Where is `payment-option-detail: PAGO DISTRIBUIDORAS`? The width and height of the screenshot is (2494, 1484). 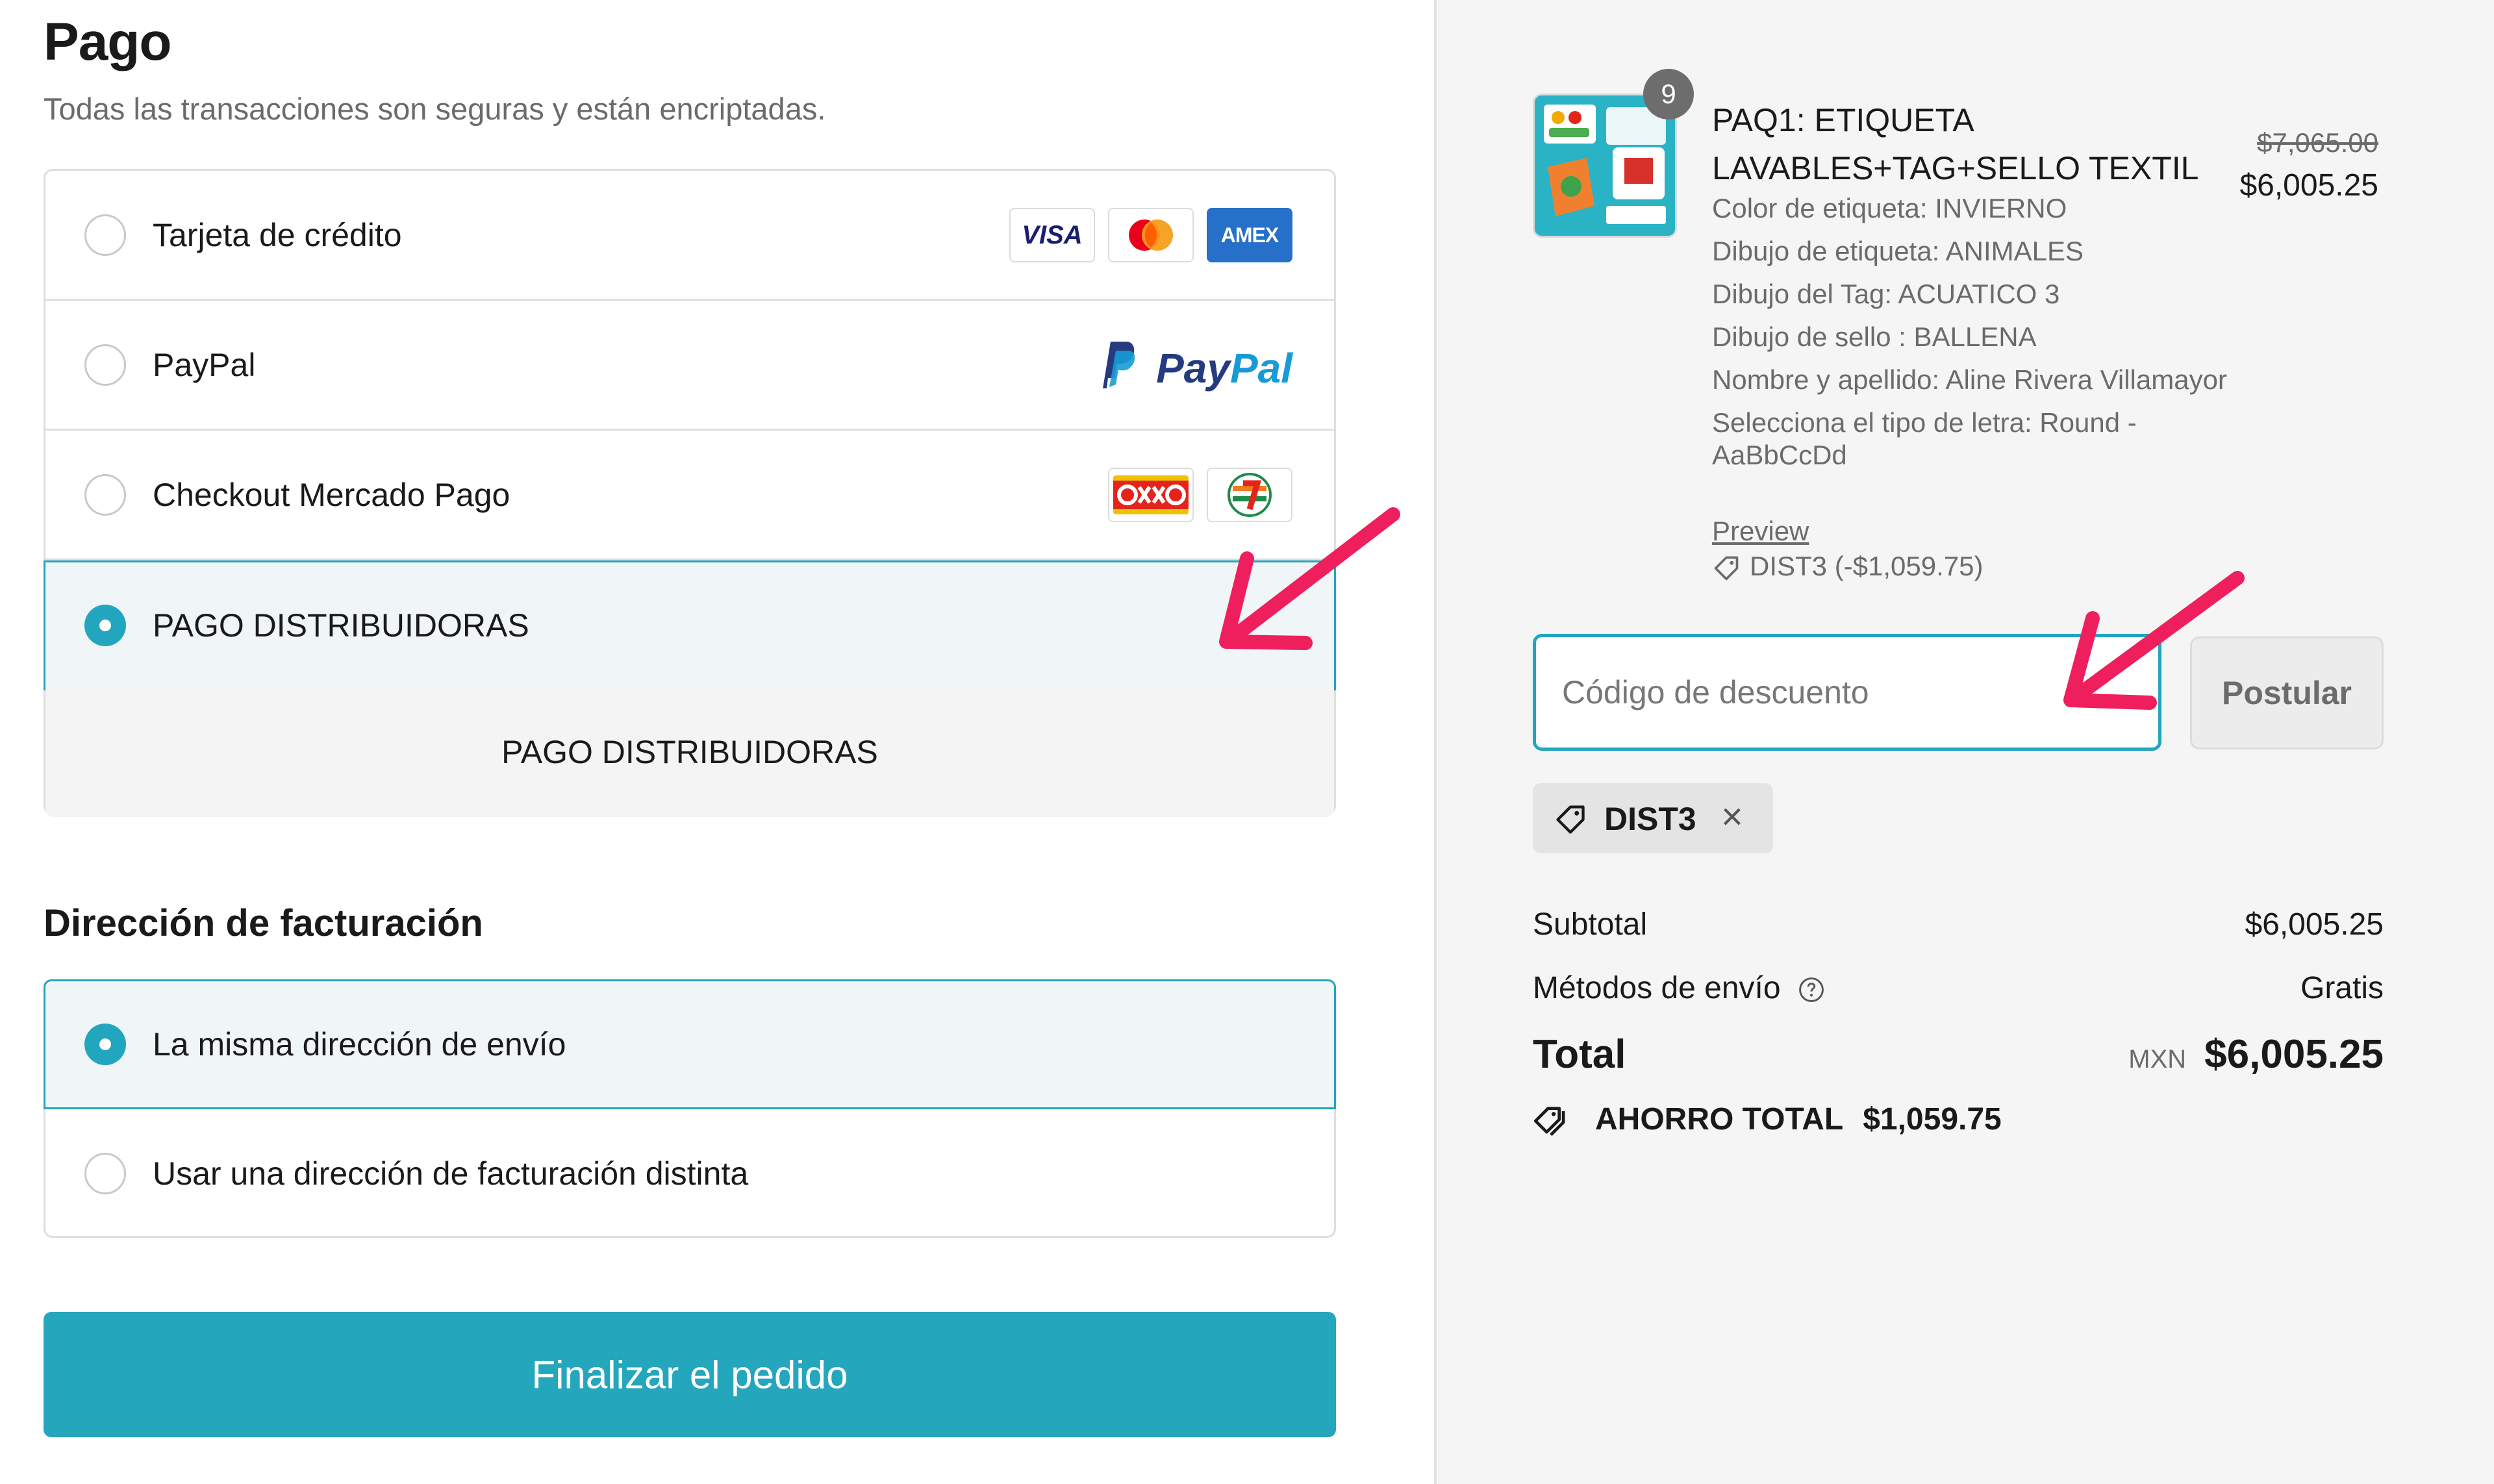
payment-option-detail: PAGO DISTRIBUIDORAS is located at coordinates (689, 752).